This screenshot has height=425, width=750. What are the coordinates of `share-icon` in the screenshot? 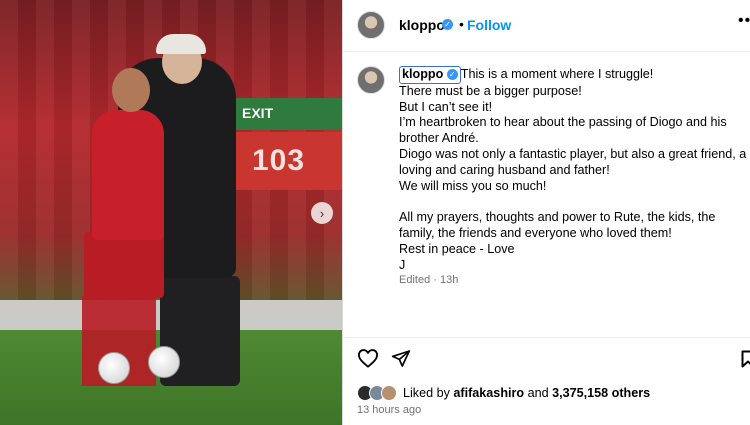 It's located at (401, 361).